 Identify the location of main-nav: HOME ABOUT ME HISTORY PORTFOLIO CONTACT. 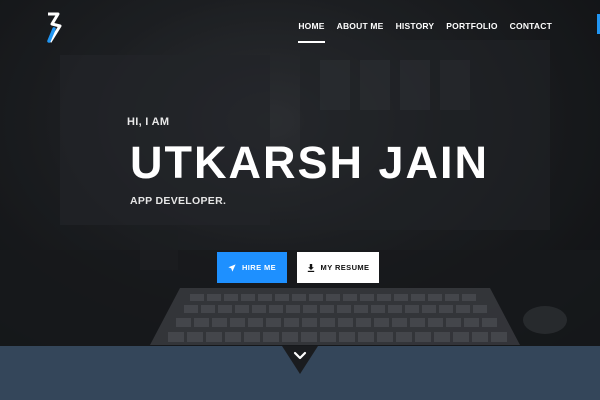
(425, 32).